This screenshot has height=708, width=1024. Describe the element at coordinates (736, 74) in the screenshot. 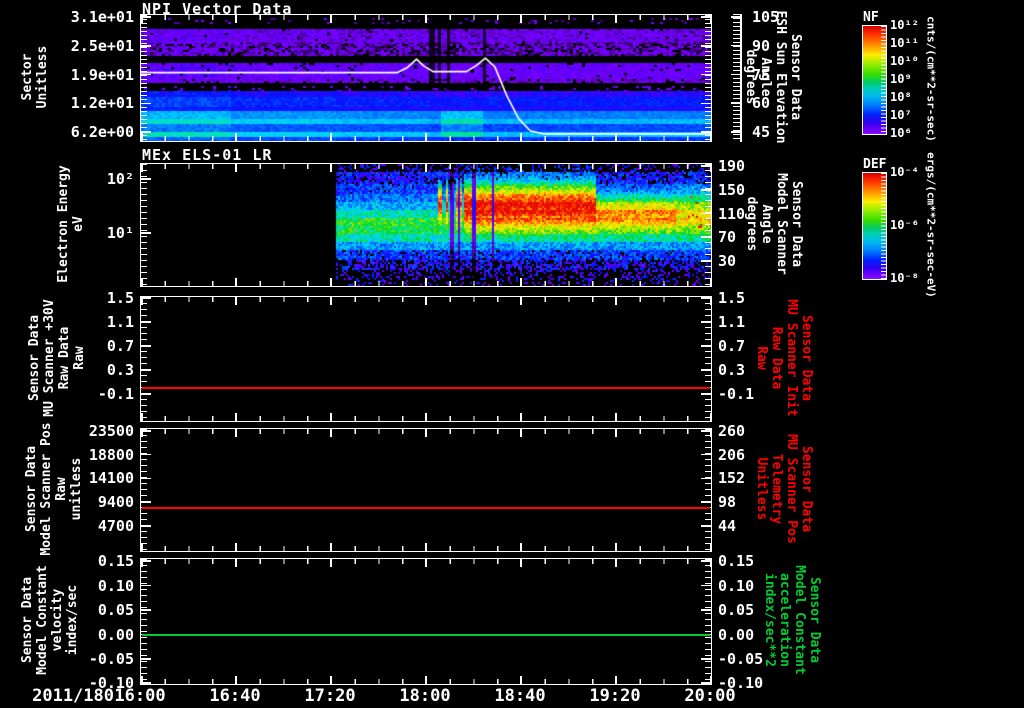

I see `detached-axis-major-tick` at that location.